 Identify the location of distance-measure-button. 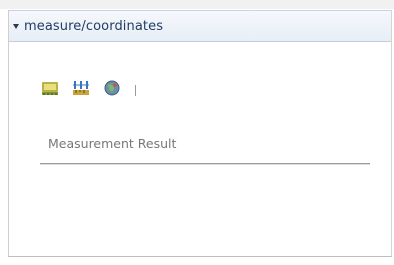
(81, 90).